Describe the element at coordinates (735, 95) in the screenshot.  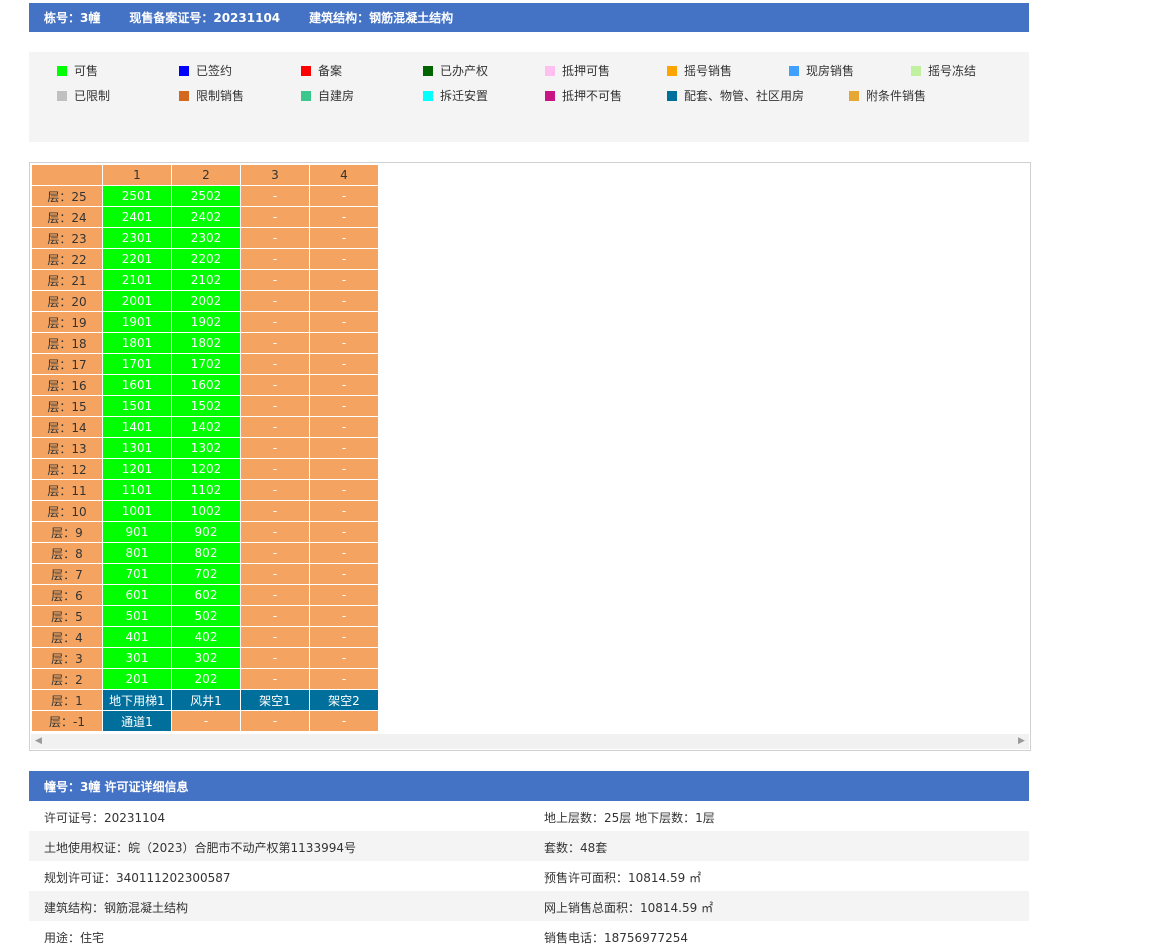
I see `legend-item: 配套、物管、社区用房` at that location.